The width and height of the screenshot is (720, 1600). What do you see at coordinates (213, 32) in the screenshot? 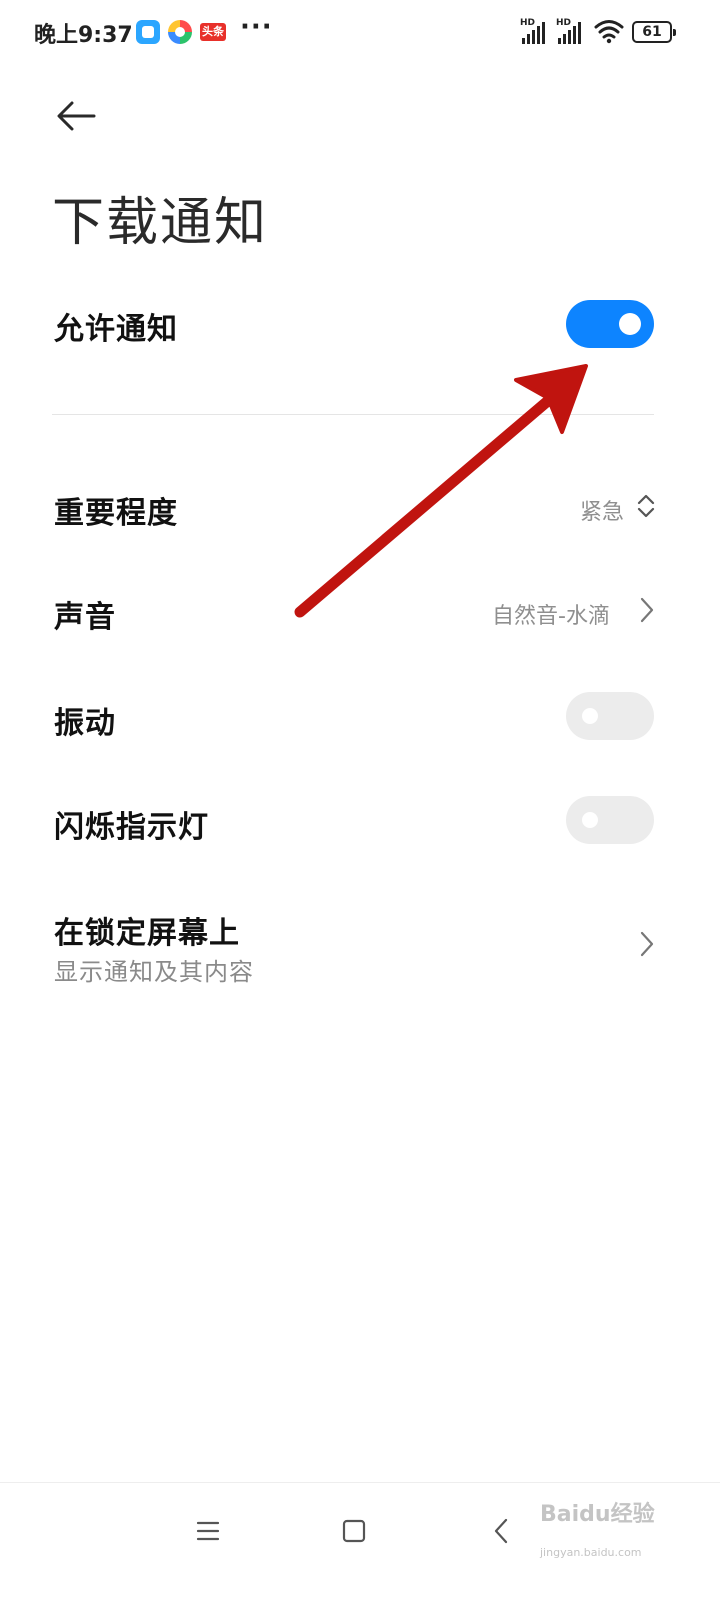
I see `notification-toutiao-icon: 头条` at bounding box center [213, 32].